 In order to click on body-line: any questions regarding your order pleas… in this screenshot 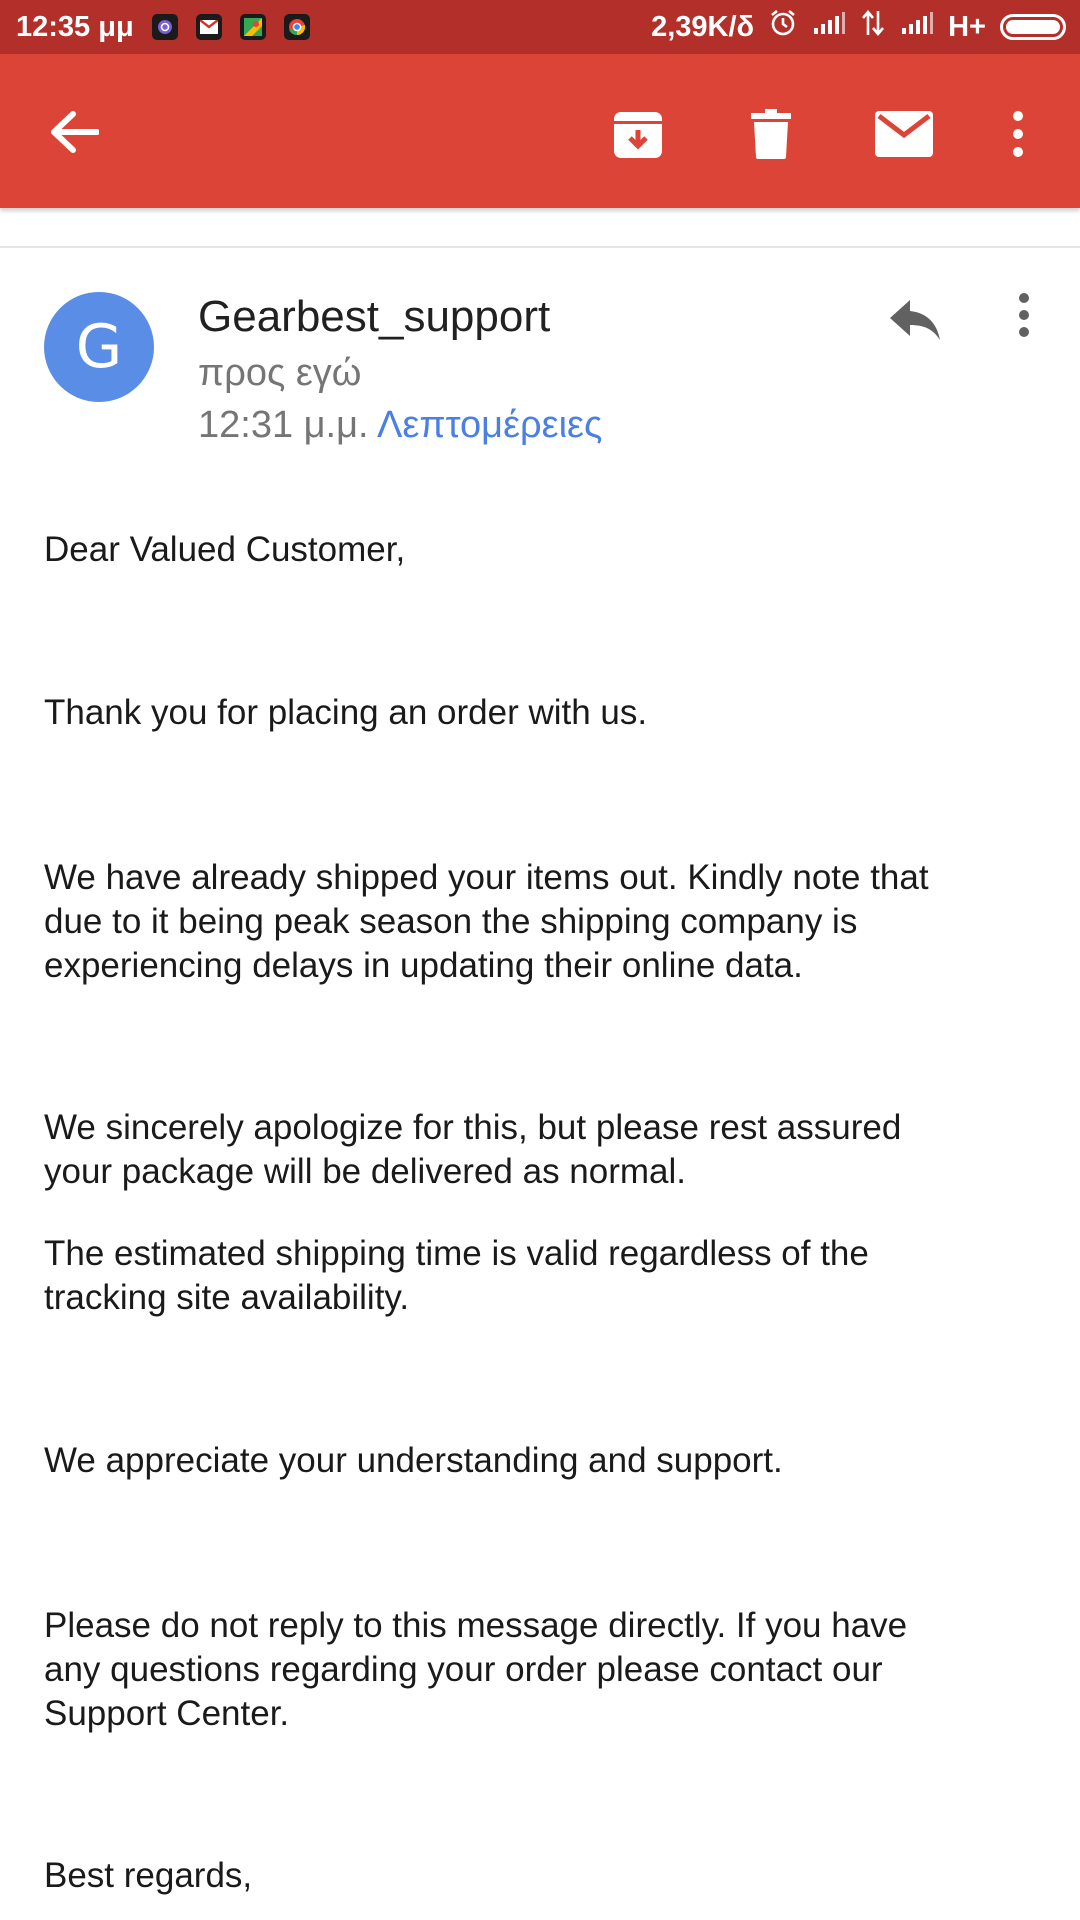, I will do `click(463, 1669)`.